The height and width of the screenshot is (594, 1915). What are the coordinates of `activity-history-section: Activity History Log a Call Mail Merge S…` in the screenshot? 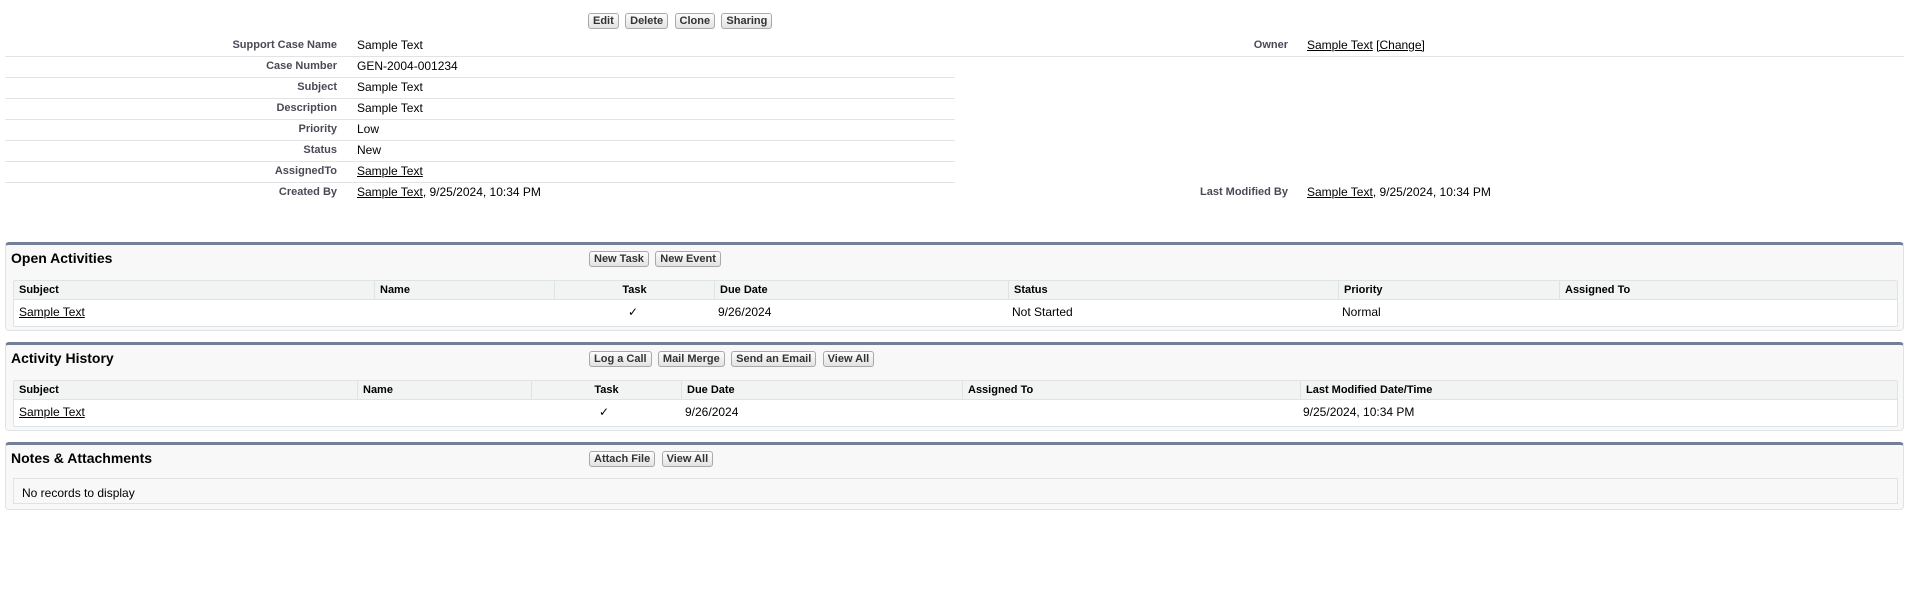 It's located at (954, 386).